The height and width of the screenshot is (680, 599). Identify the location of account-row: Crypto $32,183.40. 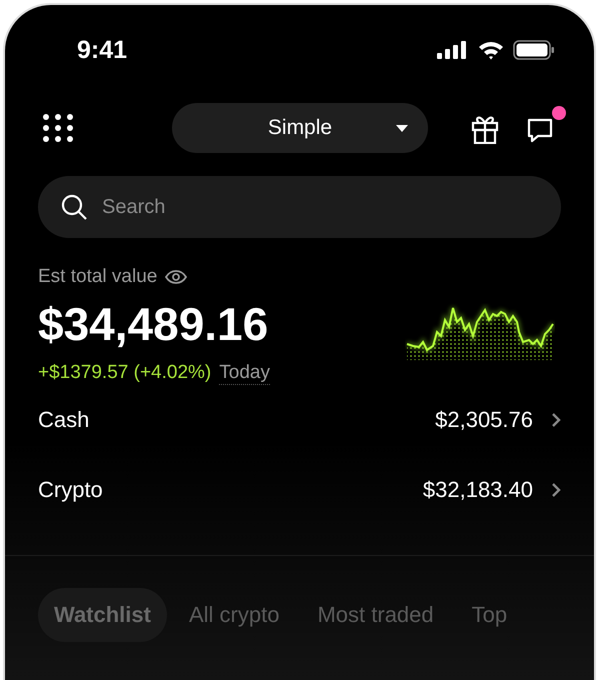
(299, 490).